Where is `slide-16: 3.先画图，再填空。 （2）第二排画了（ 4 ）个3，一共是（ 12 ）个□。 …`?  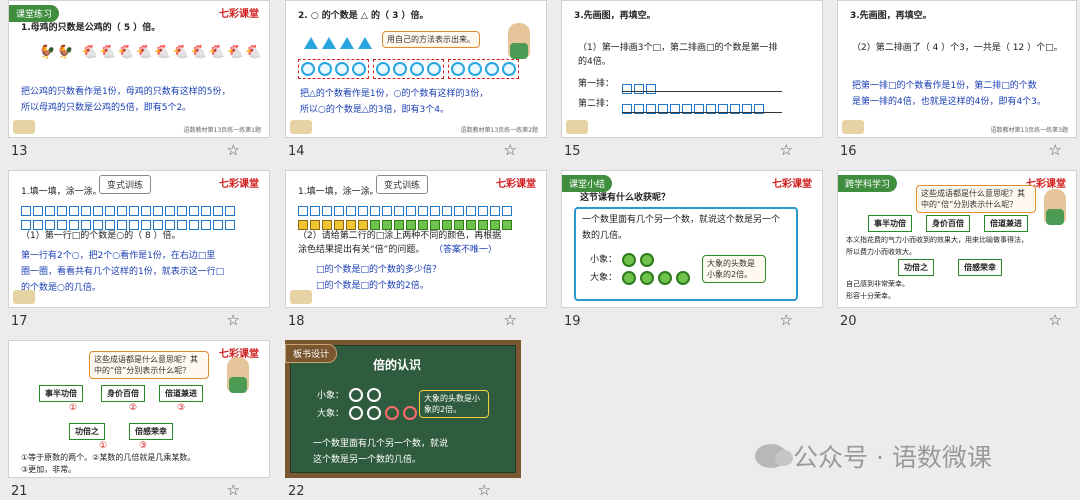
slide-16: 3.先画图，再填空。 （2）第二排画了（ 4 ）个3，一共是（ 12 ）个□。 … is located at coordinates (957, 81).